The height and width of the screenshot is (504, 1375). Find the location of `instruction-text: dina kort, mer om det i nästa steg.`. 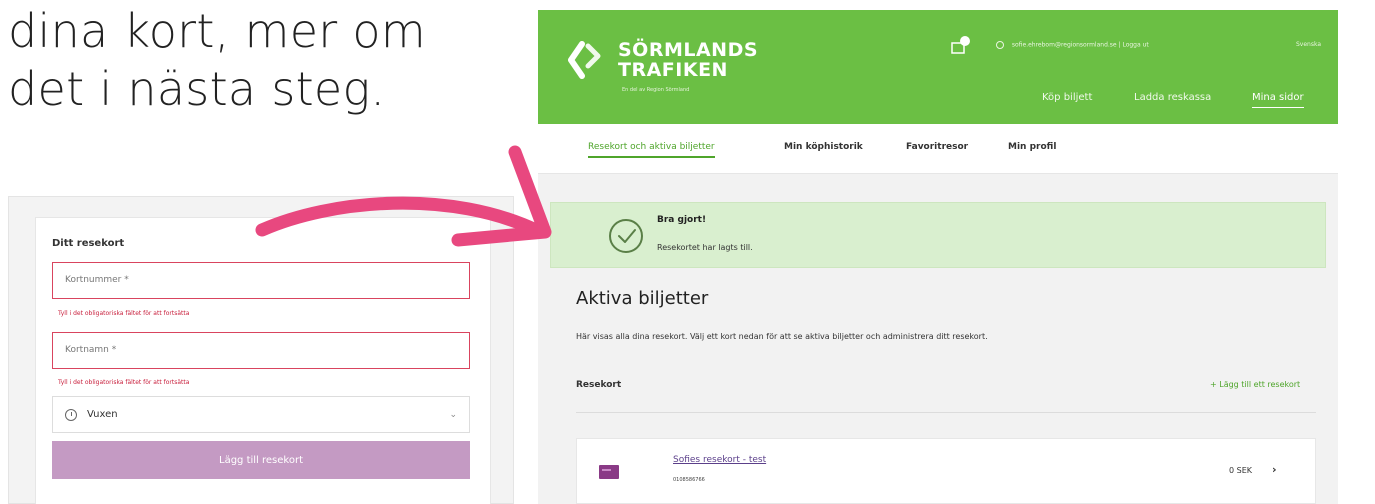

instruction-text: dina kort, mer om det i nästa steg. is located at coordinates (258, 60).